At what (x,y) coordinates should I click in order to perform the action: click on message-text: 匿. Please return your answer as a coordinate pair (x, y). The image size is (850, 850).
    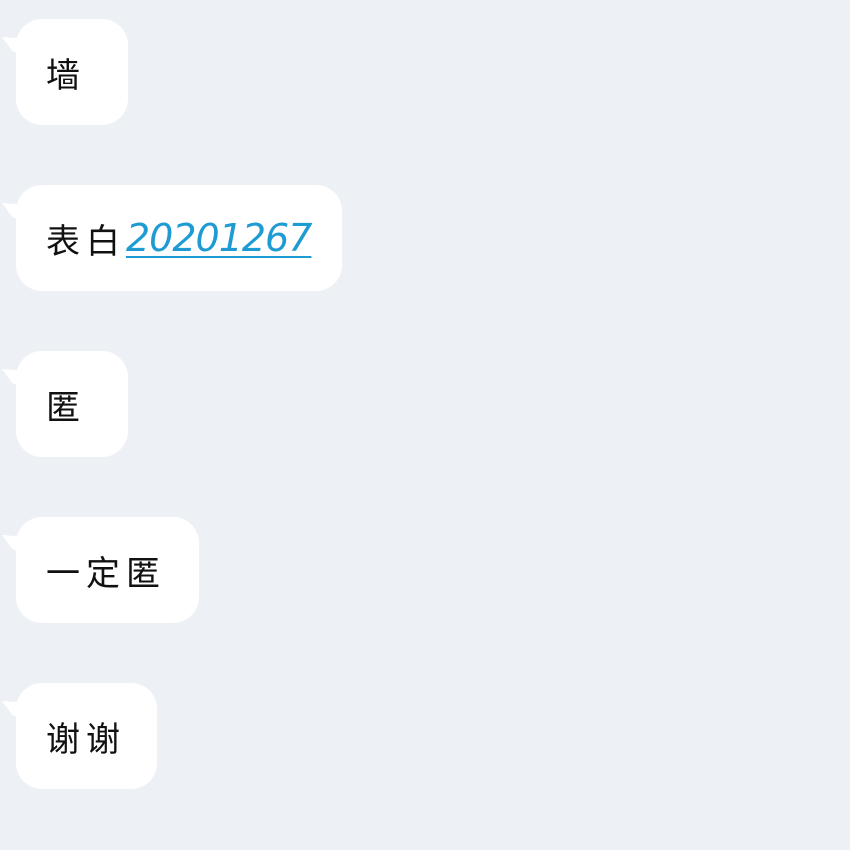
    Looking at the image, I should click on (66, 407).